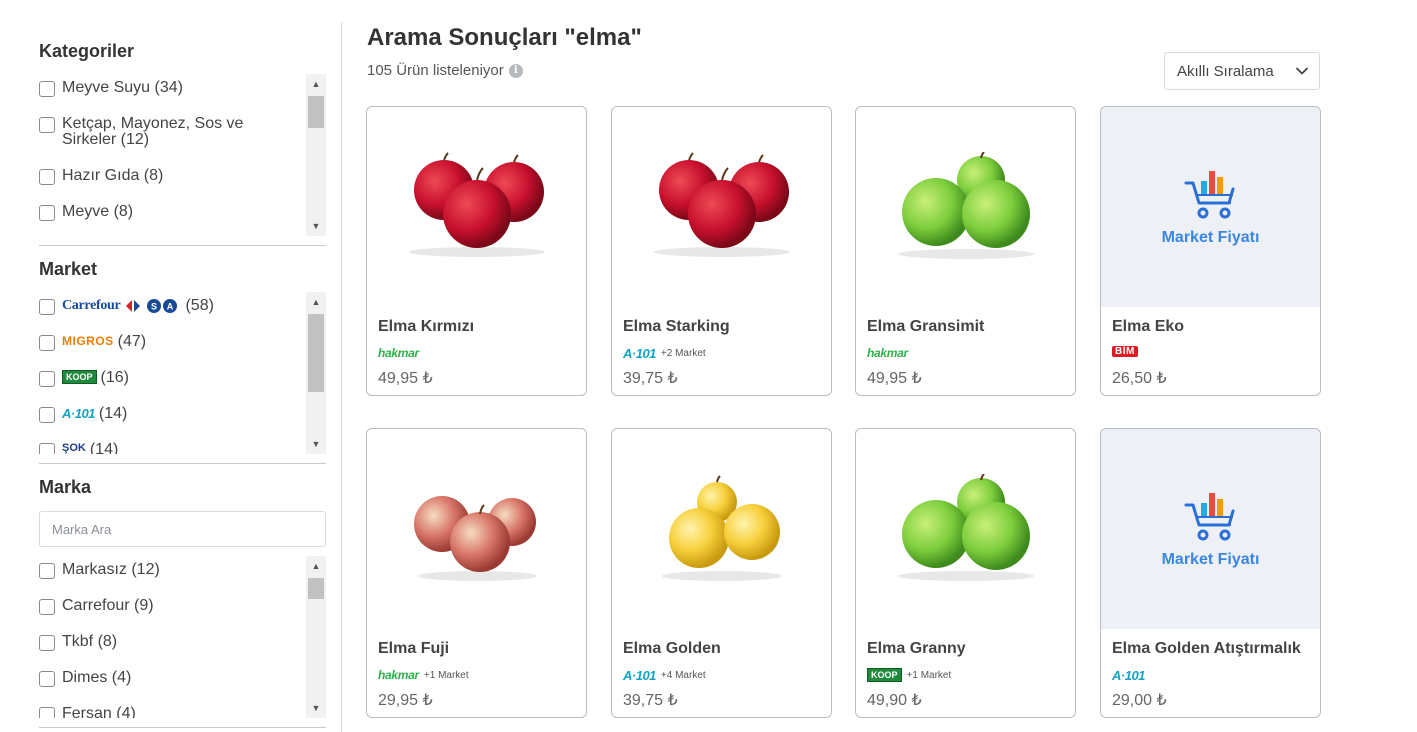 The width and height of the screenshot is (1417, 732). Describe the element at coordinates (414, 648) in the screenshot. I see `product-name: Elma Fuji` at that location.